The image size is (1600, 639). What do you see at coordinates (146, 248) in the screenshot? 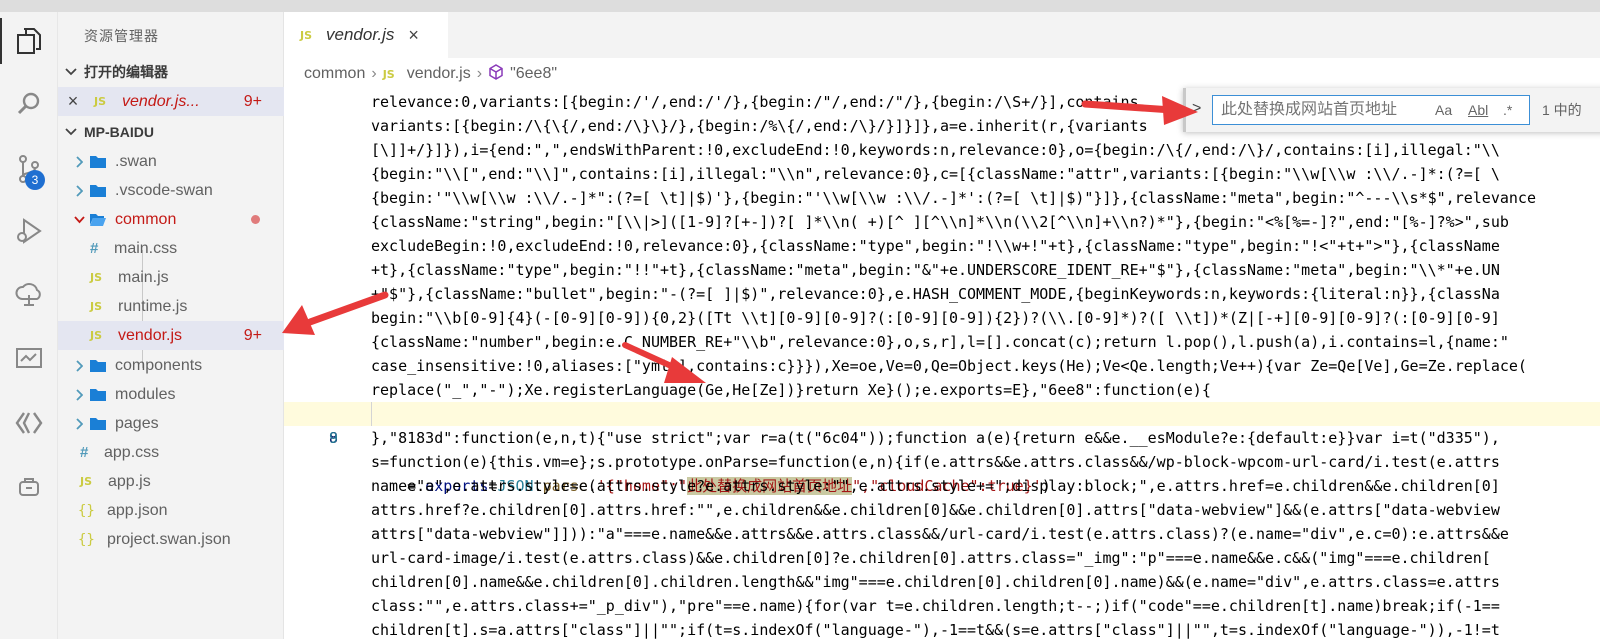
I see `tree-item-label: main.css` at bounding box center [146, 248].